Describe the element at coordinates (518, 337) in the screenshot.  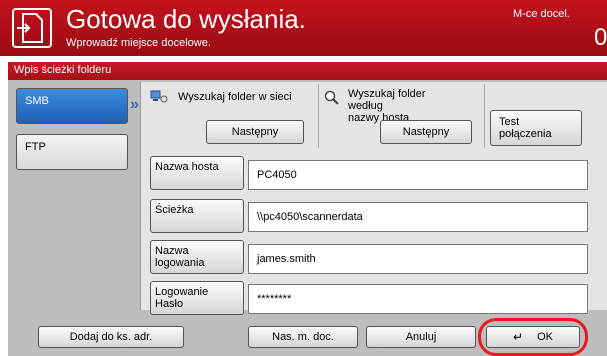
I see `enter-icon: ↵` at that location.